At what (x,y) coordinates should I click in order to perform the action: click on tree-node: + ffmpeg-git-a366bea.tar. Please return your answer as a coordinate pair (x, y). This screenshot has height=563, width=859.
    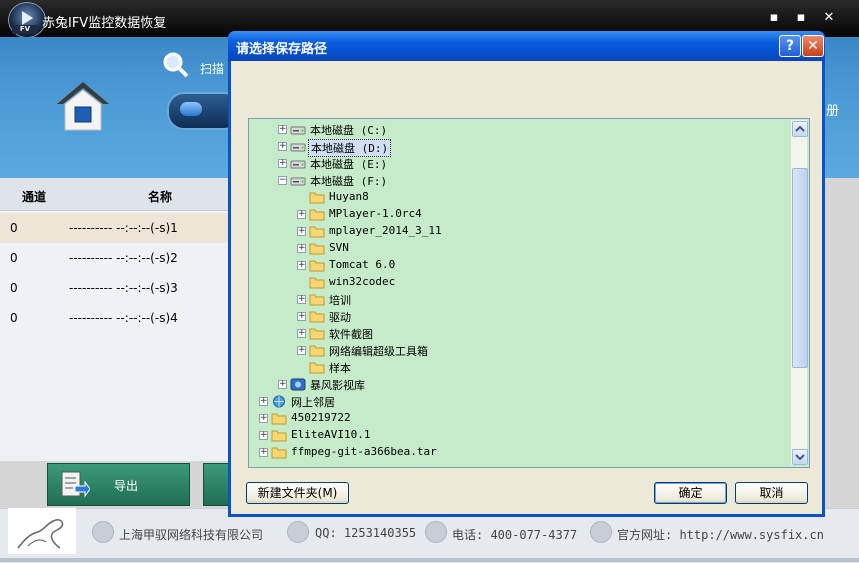
    Looking at the image, I should click on (519, 452).